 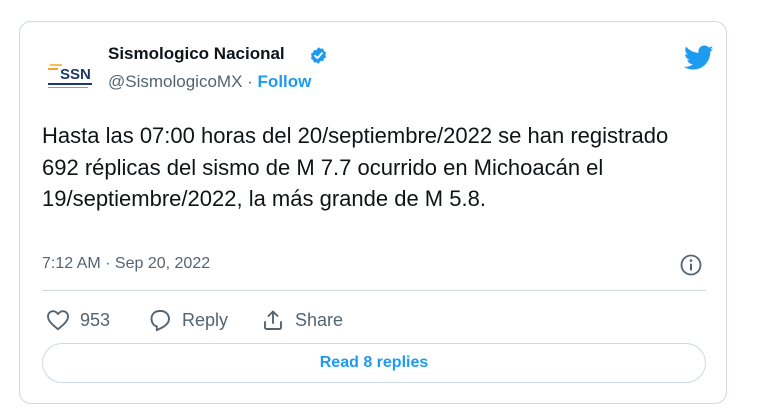 I want to click on reply-icon, so click(x=160, y=321).